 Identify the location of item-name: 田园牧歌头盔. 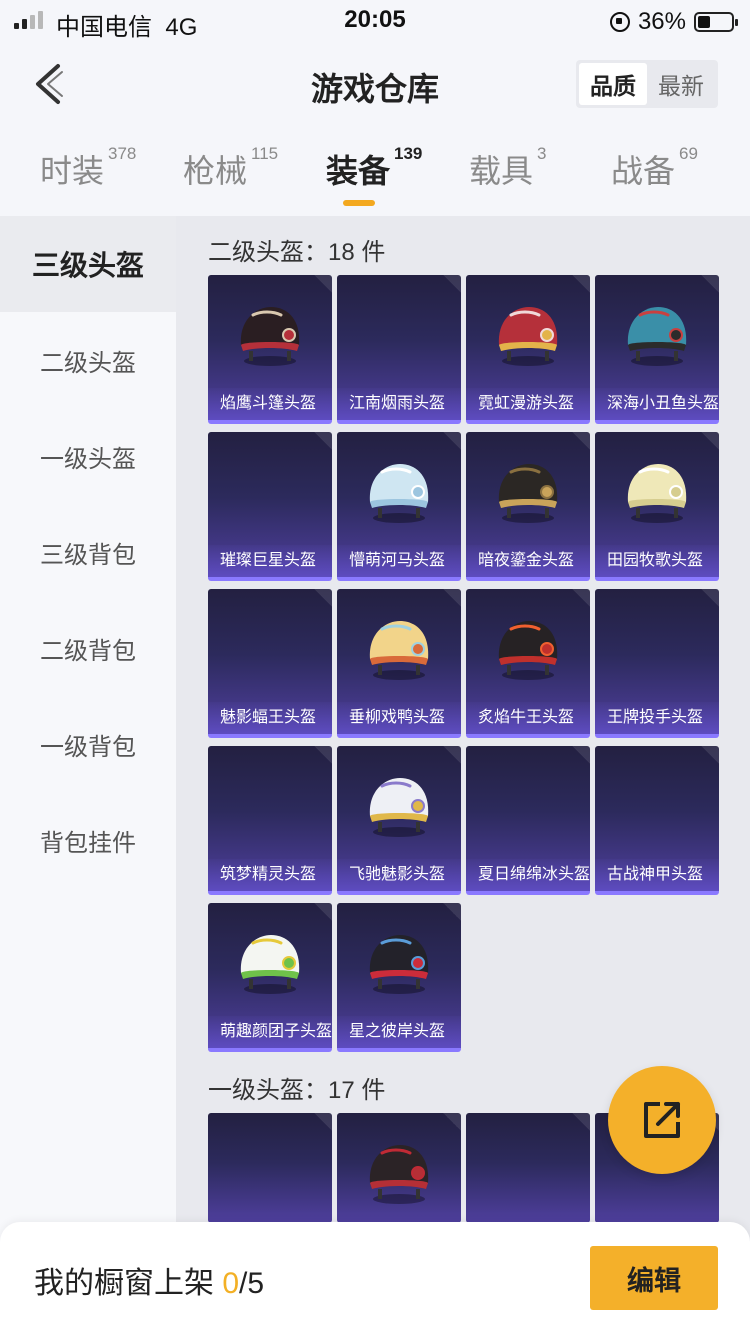
(657, 561).